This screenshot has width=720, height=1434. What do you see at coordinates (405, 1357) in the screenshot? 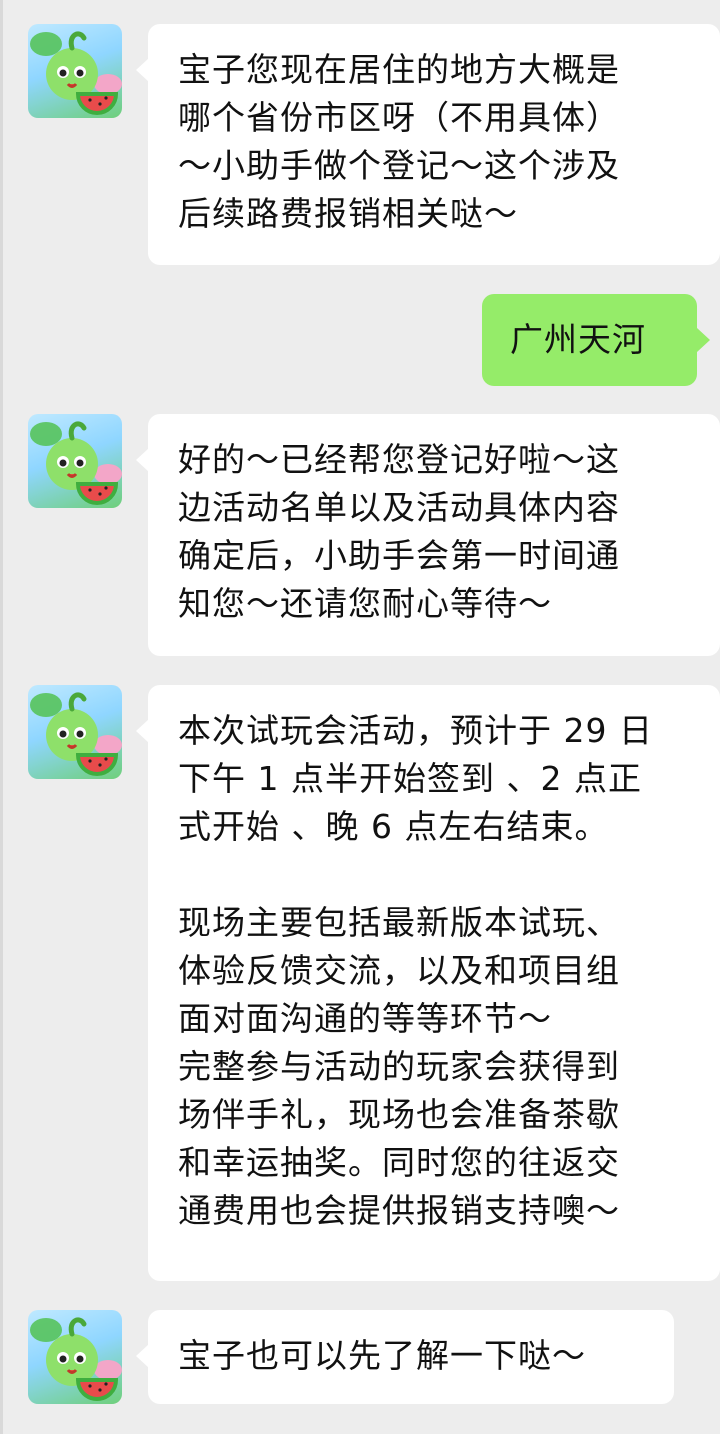
I see `message-bubble-incoming: 宝子也可以先了解一下哒～` at bounding box center [405, 1357].